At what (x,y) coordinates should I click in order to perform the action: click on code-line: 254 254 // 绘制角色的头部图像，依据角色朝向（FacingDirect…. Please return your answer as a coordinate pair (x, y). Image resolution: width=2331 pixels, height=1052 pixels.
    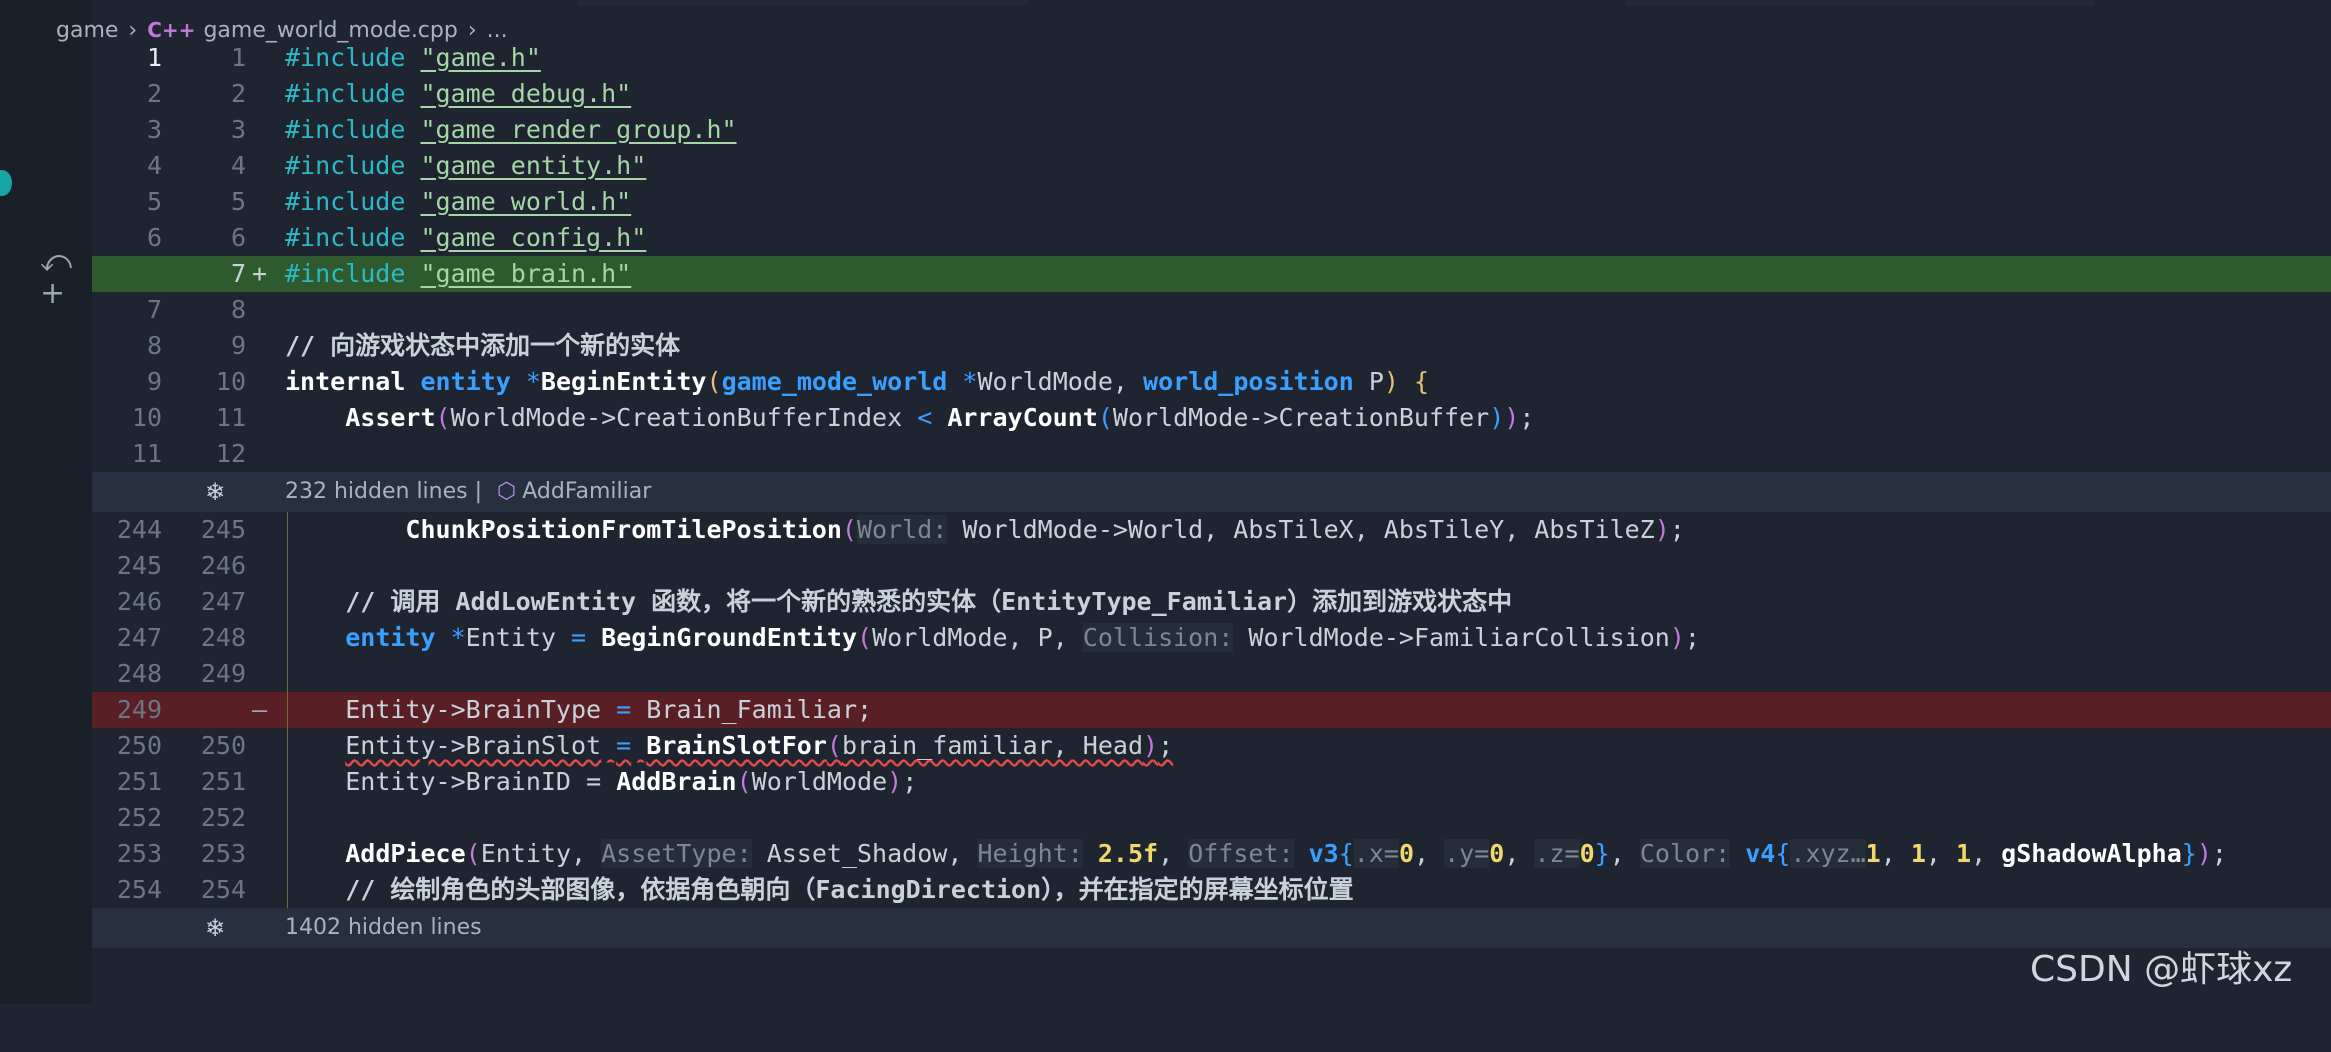
    Looking at the image, I should click on (1211, 890).